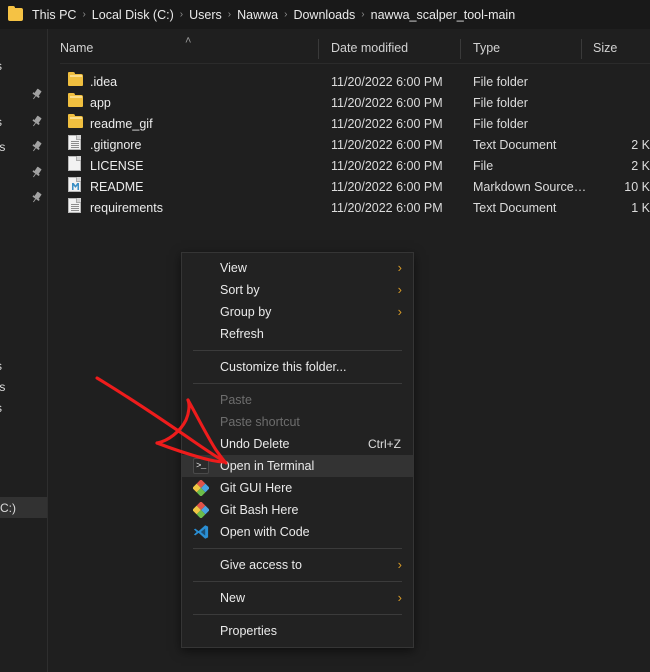  Describe the element at coordinates (297, 444) in the screenshot. I see `menu-item-undo-delete: Undo Delete Ctrl+Z` at that location.